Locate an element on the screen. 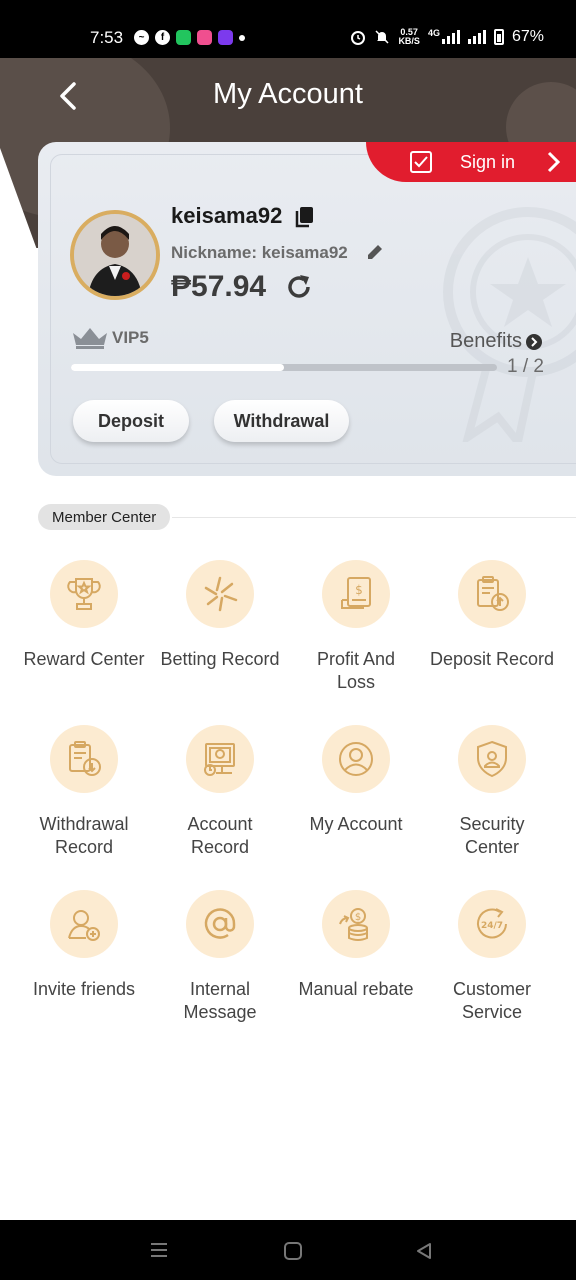 Image resolution: width=576 pixels, height=1280 pixels. divider is located at coordinates (374, 517).